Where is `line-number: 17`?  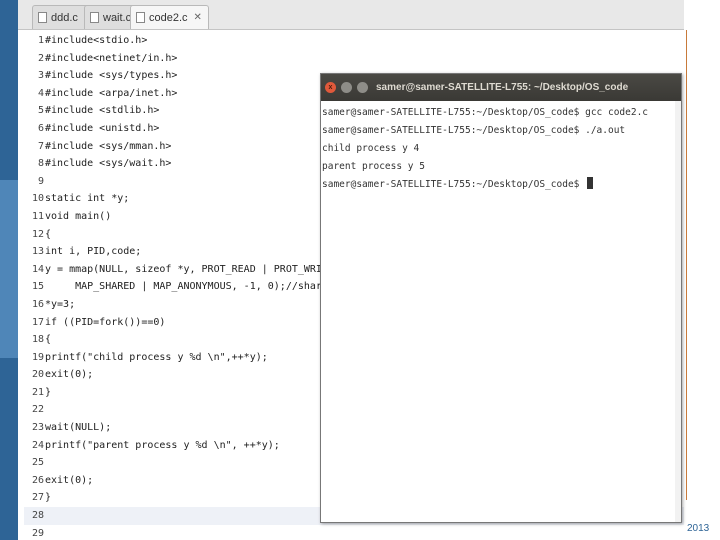
line-number: 17 is located at coordinates (37, 322).